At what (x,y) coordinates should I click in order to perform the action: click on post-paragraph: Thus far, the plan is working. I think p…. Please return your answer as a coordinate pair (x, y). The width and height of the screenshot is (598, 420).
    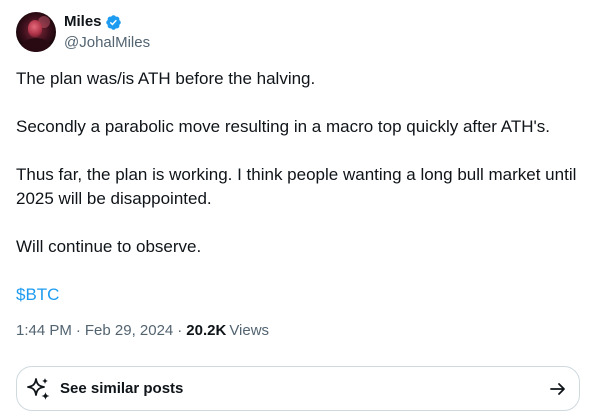
    Looking at the image, I should click on (296, 186).